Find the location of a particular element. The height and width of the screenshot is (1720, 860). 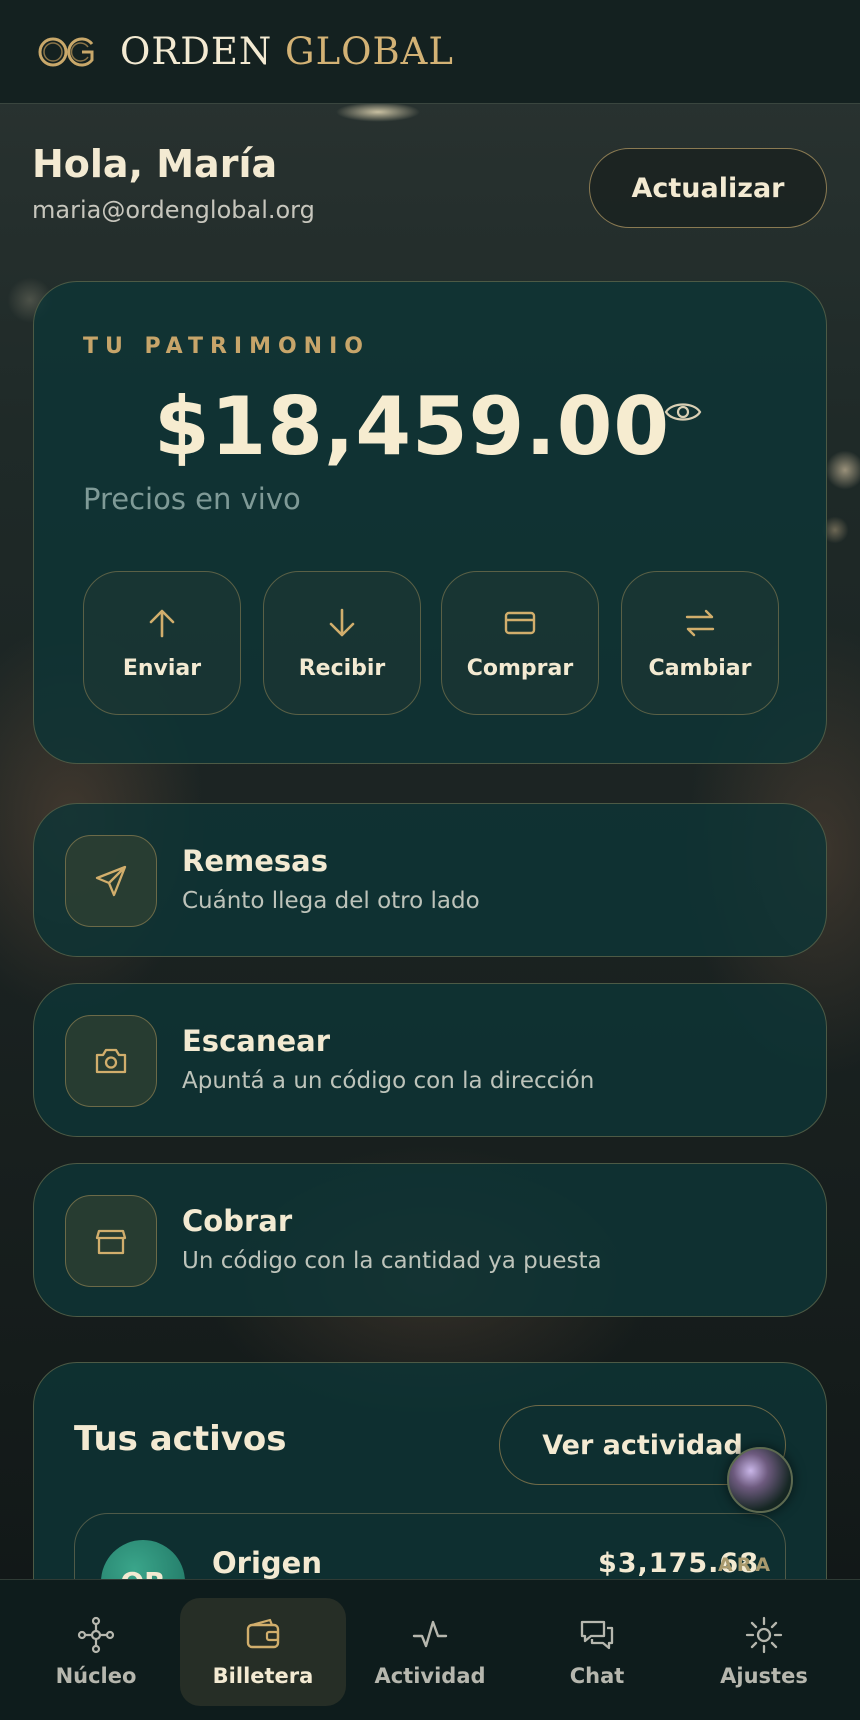

greeting-title: Hola, María is located at coordinates (155, 164).